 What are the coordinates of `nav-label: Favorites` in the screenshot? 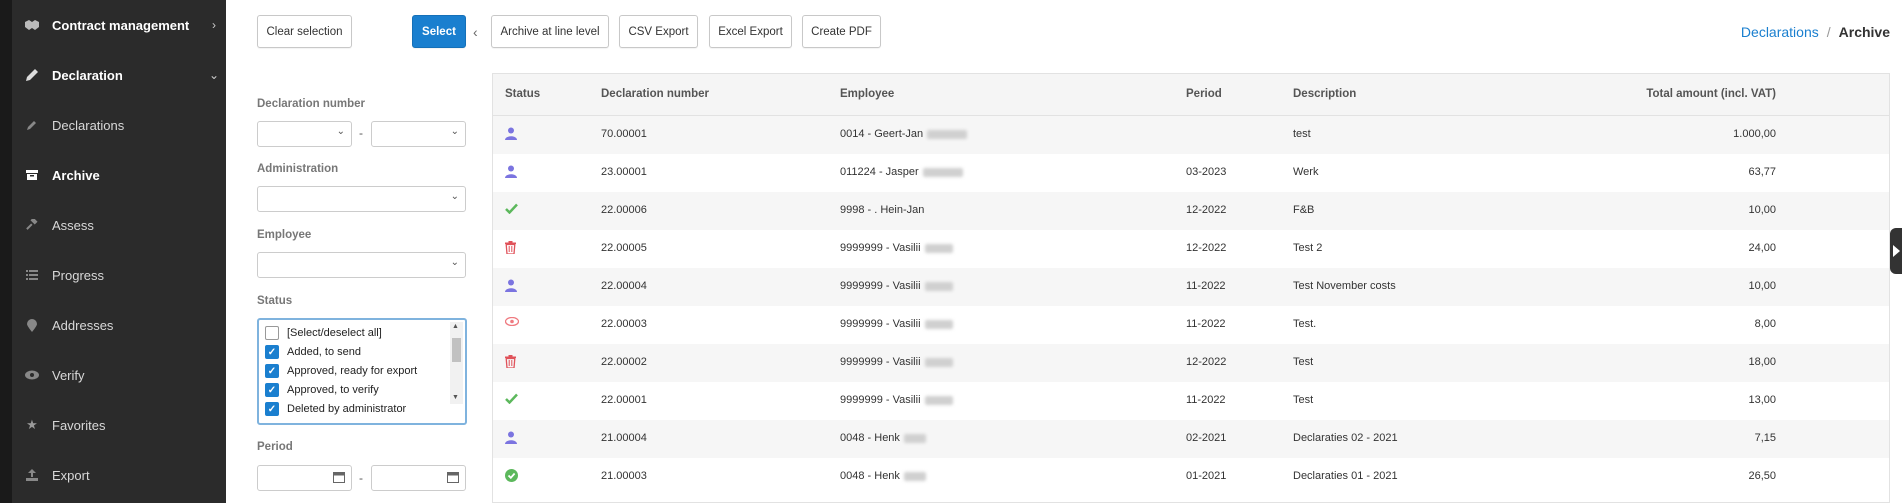 It's located at (79, 425).